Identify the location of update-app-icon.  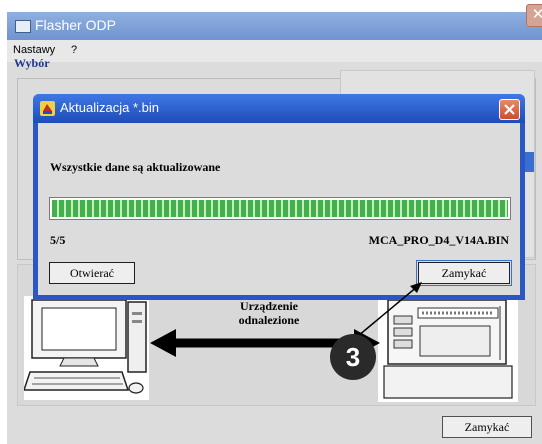
(47, 108).